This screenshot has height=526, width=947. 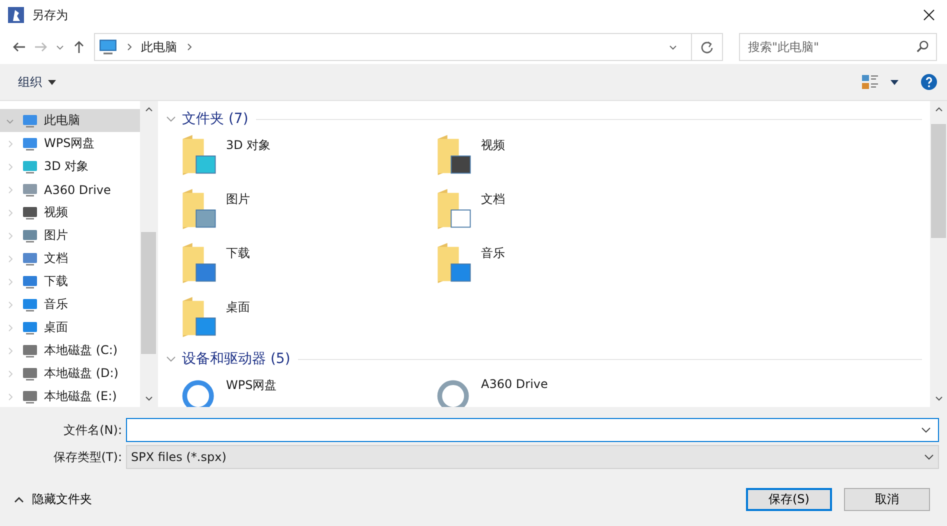 I want to click on folder-item: A360 Drive, so click(x=562, y=389).